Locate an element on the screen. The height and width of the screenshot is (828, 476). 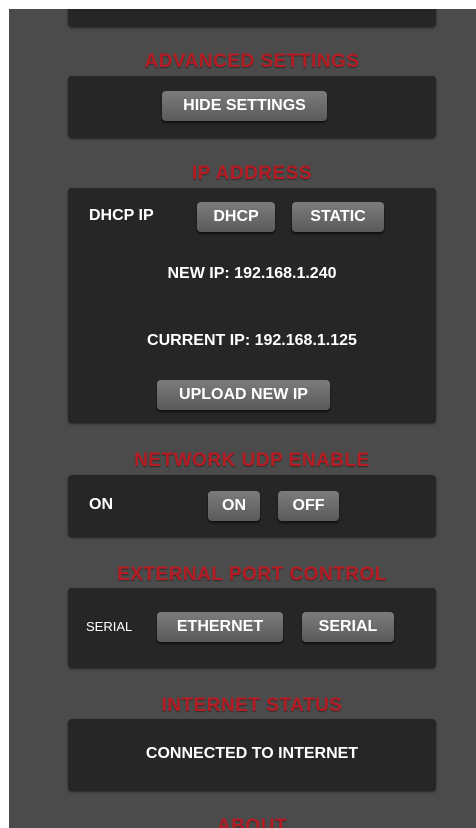
internet-status-card: CONNECTED TO INTERNET is located at coordinates (252, 755).